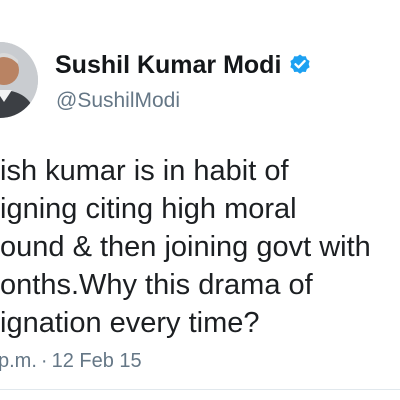 The width and height of the screenshot is (400, 400). Describe the element at coordinates (144, 171) in the screenshot. I see `tweet-text-line: ish kumar is in habit of` at that location.